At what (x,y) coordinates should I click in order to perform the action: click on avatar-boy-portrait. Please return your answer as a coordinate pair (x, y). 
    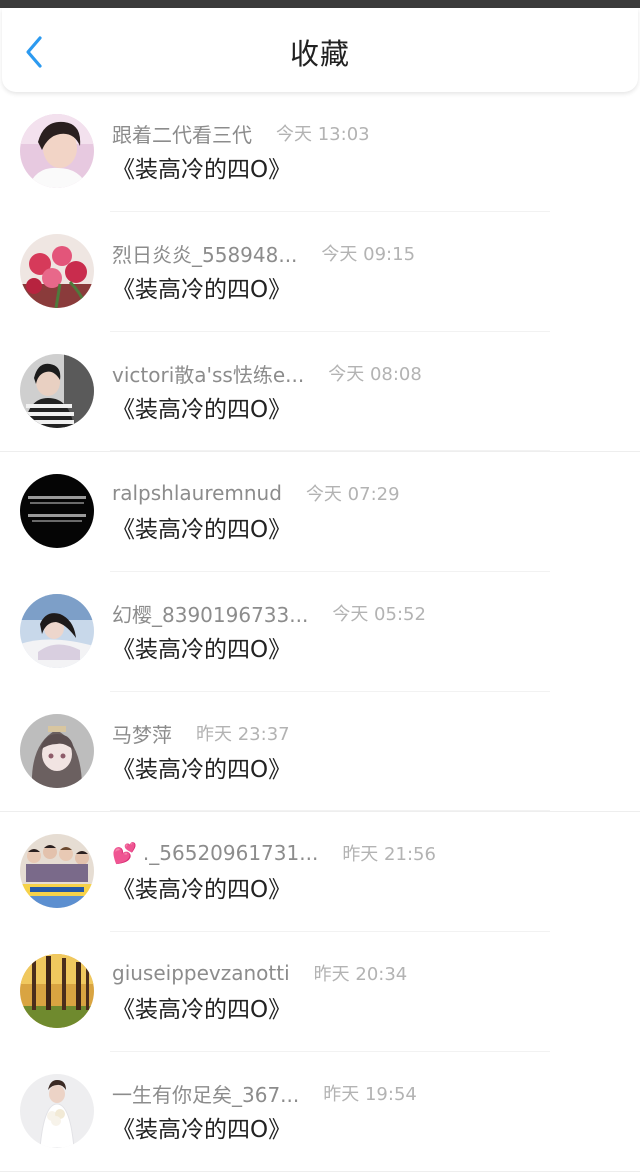
    Looking at the image, I should click on (57, 151).